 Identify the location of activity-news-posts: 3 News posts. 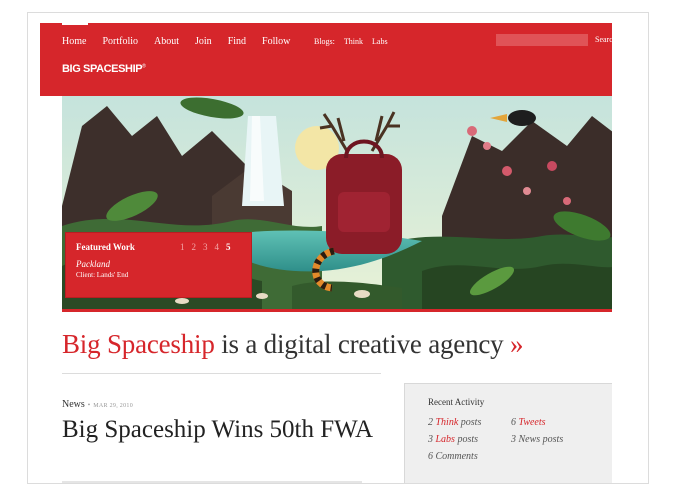
(537, 439).